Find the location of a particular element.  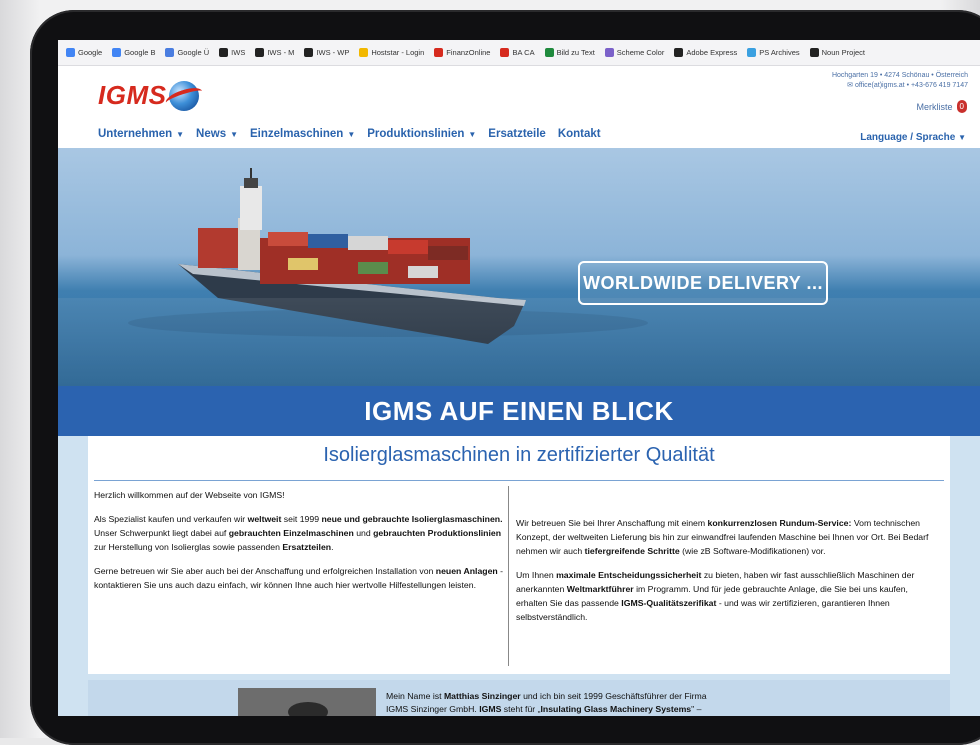

bookmark-label: IWS - M is located at coordinates (281, 52).